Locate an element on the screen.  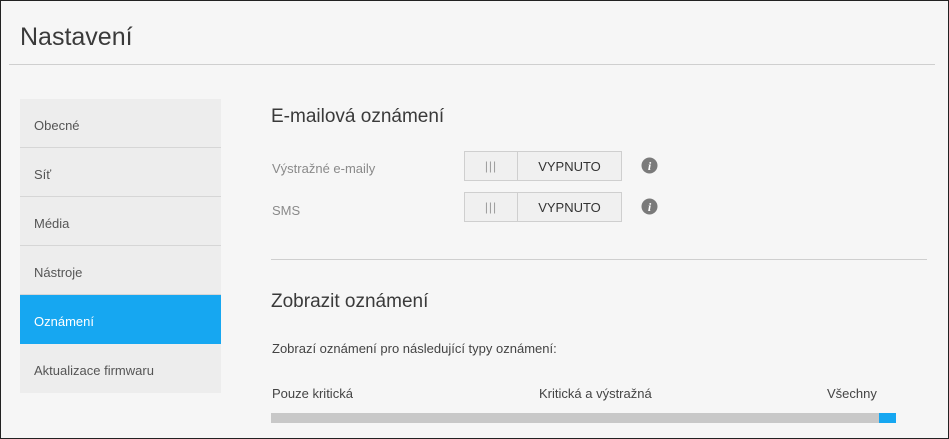
level-label-critical-warning: Kritická a výstražná is located at coordinates (595, 393).